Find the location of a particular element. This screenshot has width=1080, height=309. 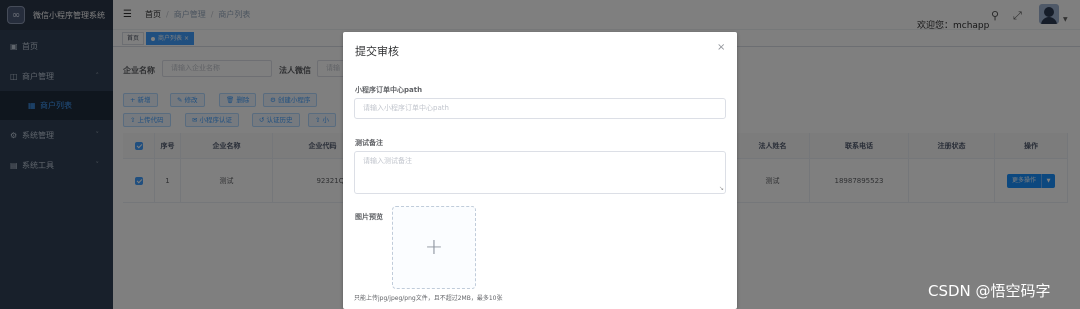

test-note-textarea: 请输入测试备注 ↘ is located at coordinates (540, 172).